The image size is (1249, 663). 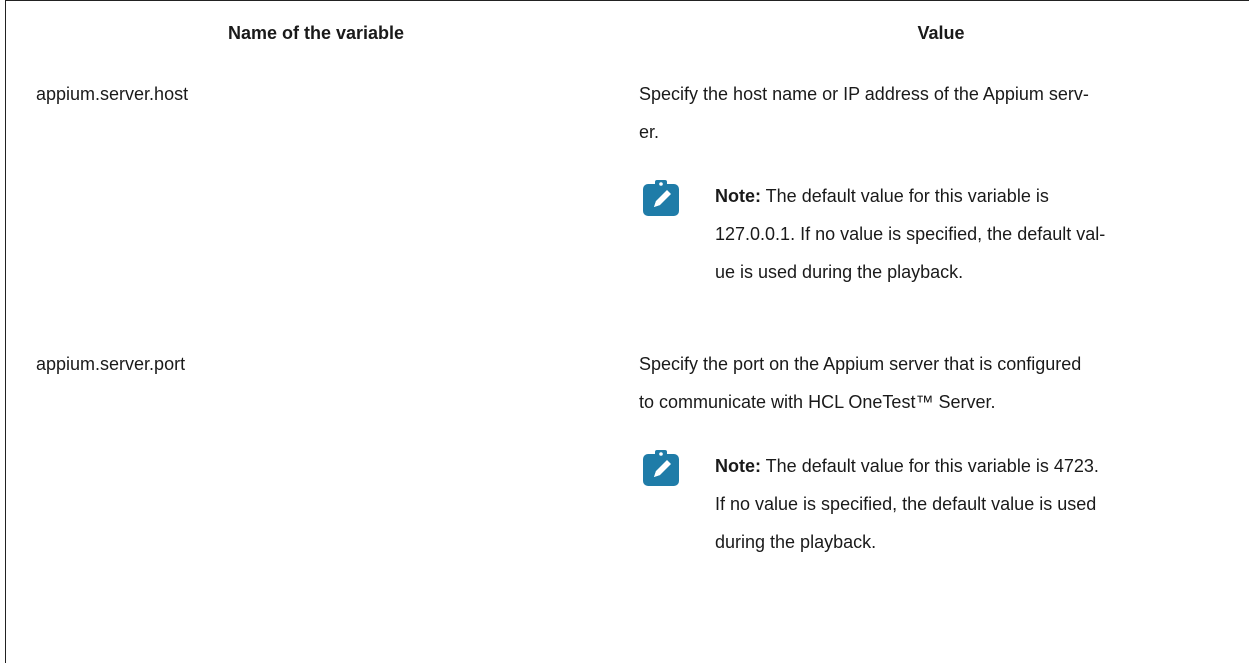 I want to click on note-line: The default value for this variable is, so click(x=905, y=196).